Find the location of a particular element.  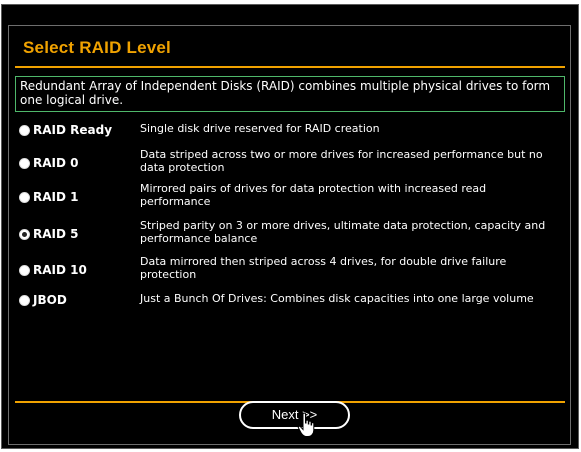

raid-5-radio is located at coordinates (24, 234).